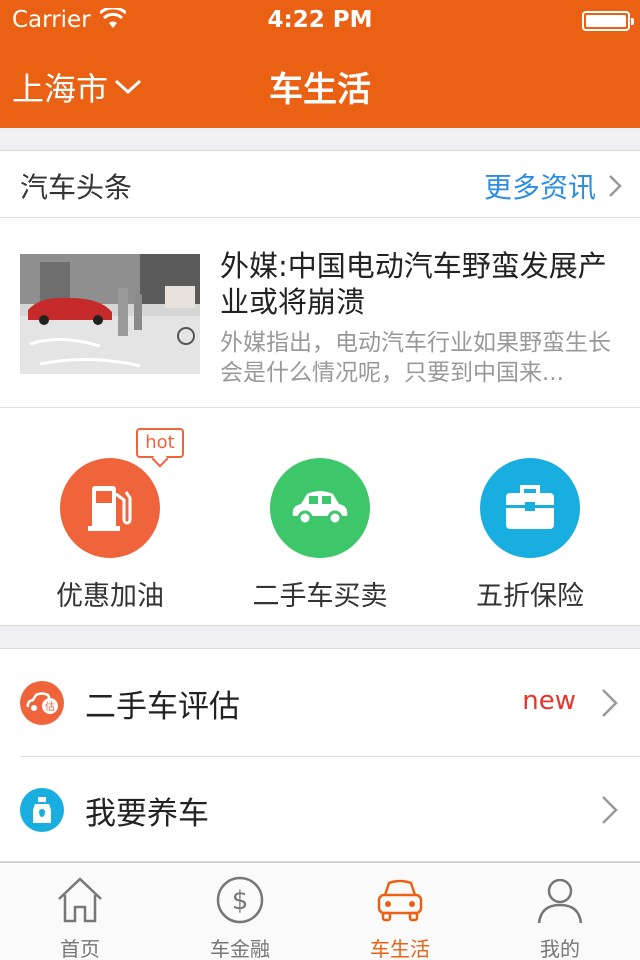 The width and height of the screenshot is (640, 960). I want to click on tab-car-life: 车生活, so click(400, 911).